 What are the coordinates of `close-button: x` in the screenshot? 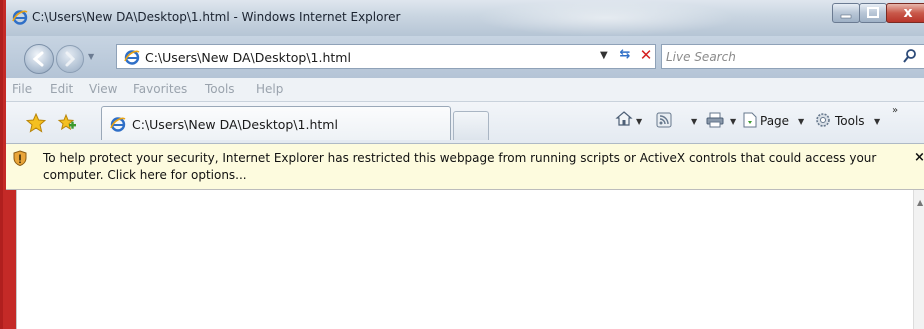 It's located at (905, 13).